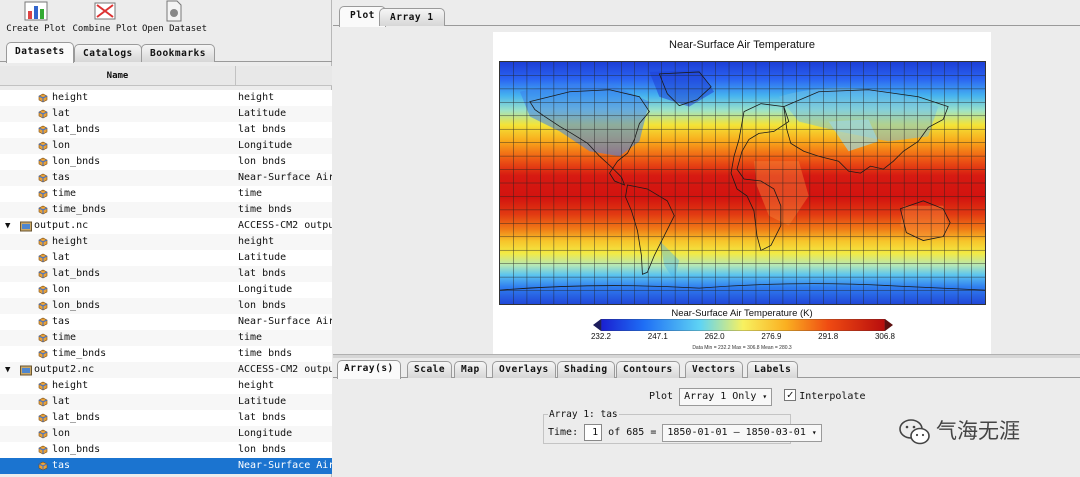 This screenshot has height=477, width=1080. Describe the element at coordinates (742, 45) in the screenshot. I see `plot-title: Near-Surface Air Temperature` at that location.